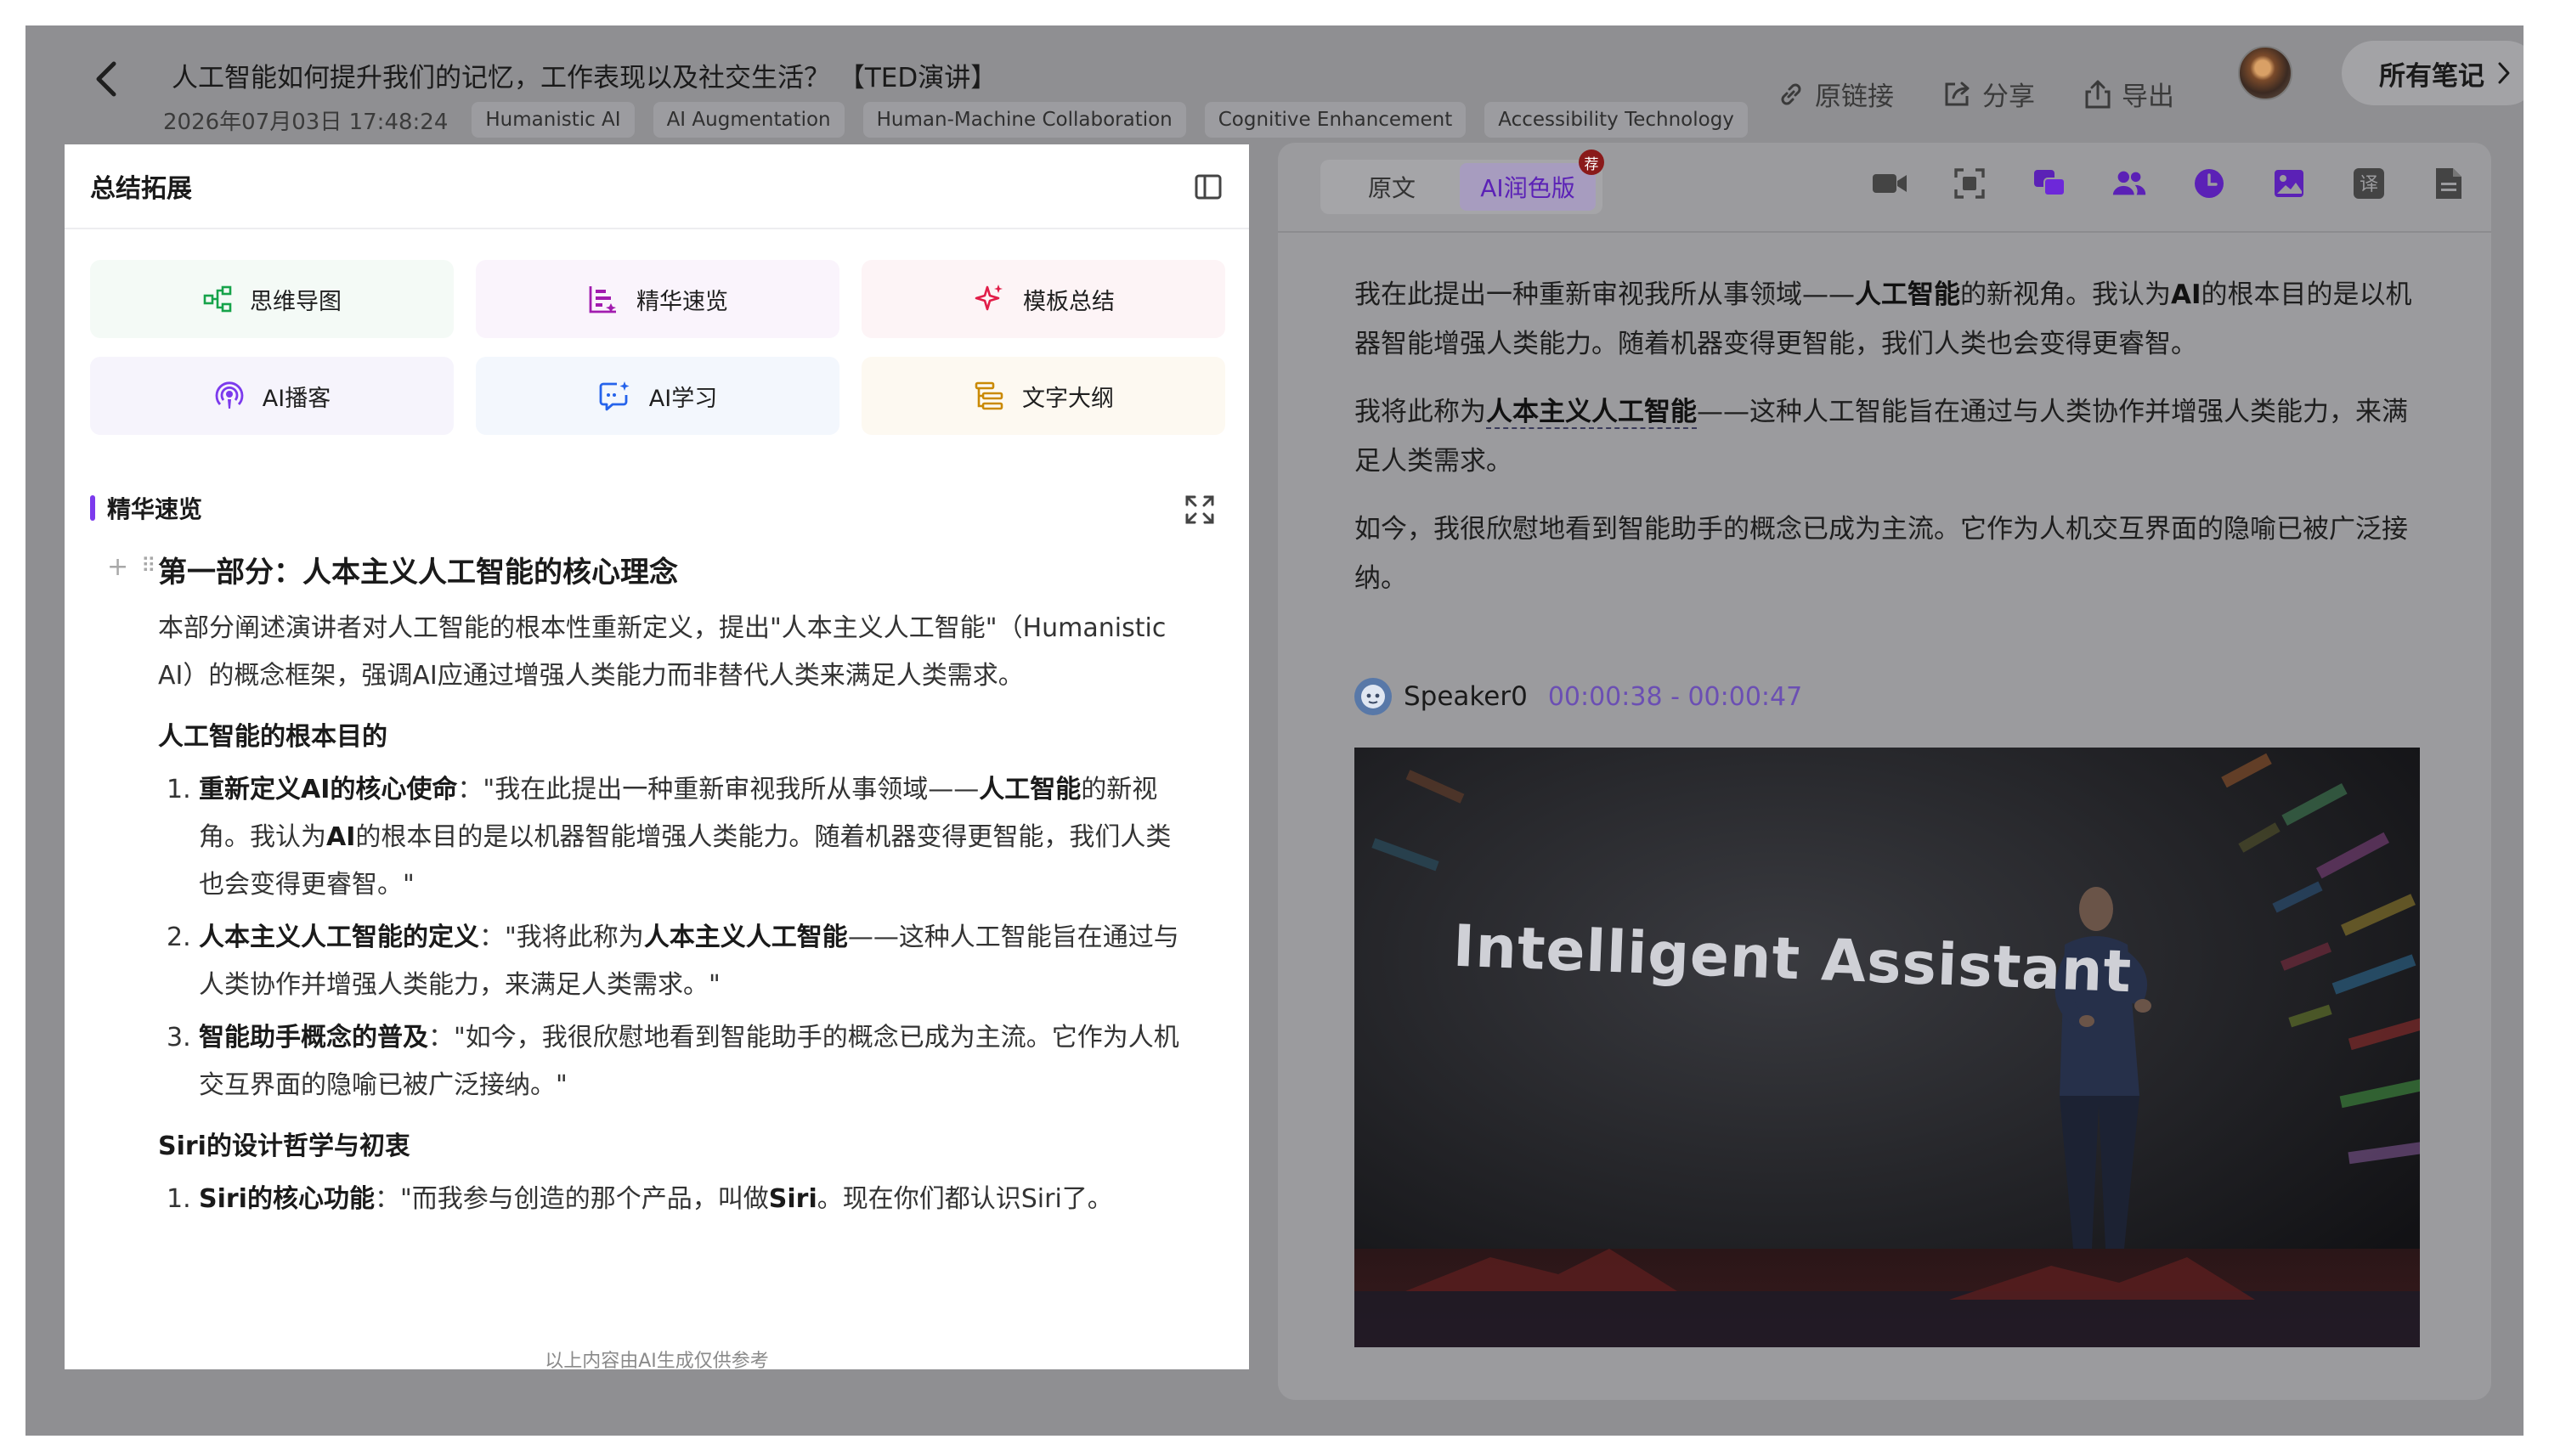 The width and height of the screenshot is (2549, 1456). I want to click on chevron-right-icon, so click(2504, 73).